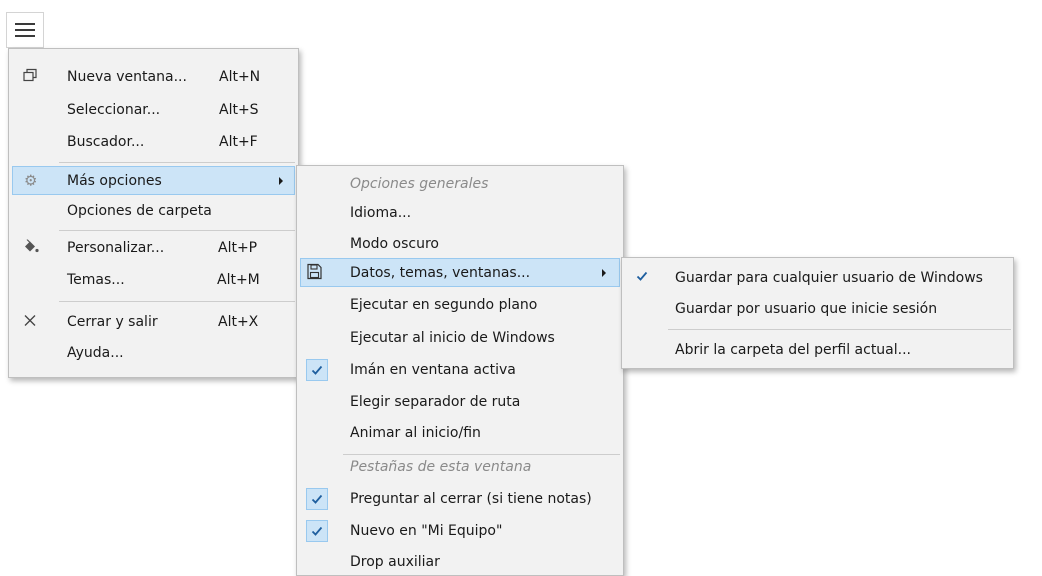 The width and height of the screenshot is (1042, 576). I want to click on new-window-icon, so click(30, 76).